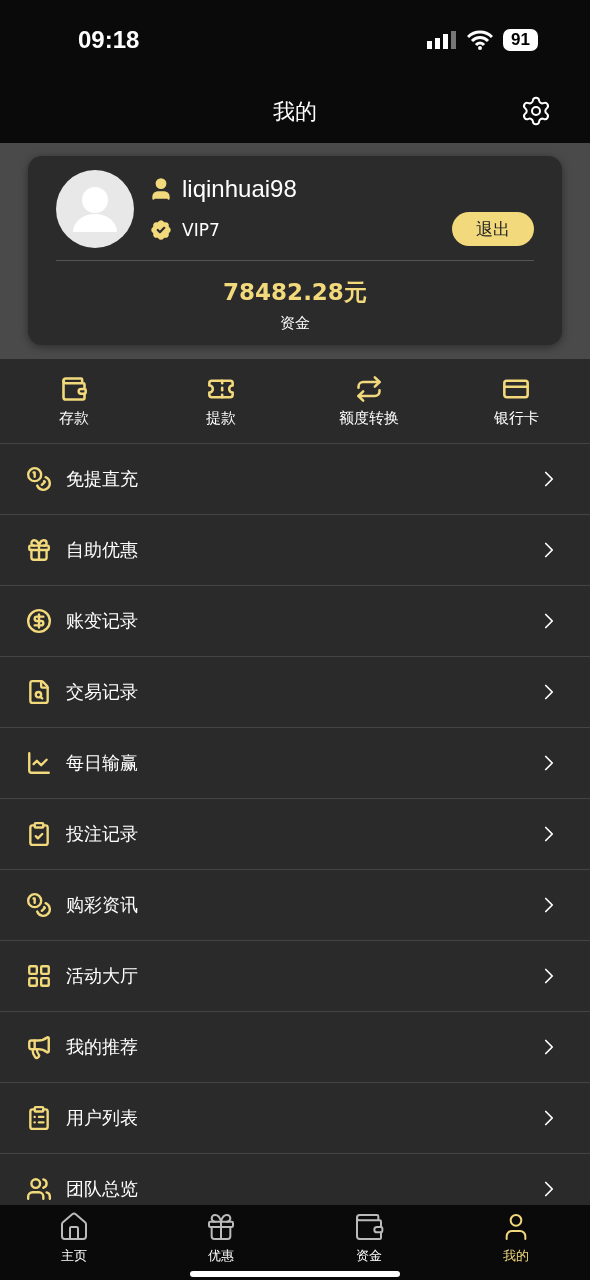 This screenshot has width=590, height=1280. I want to click on tab-item: 优惠, so click(221, 1242).